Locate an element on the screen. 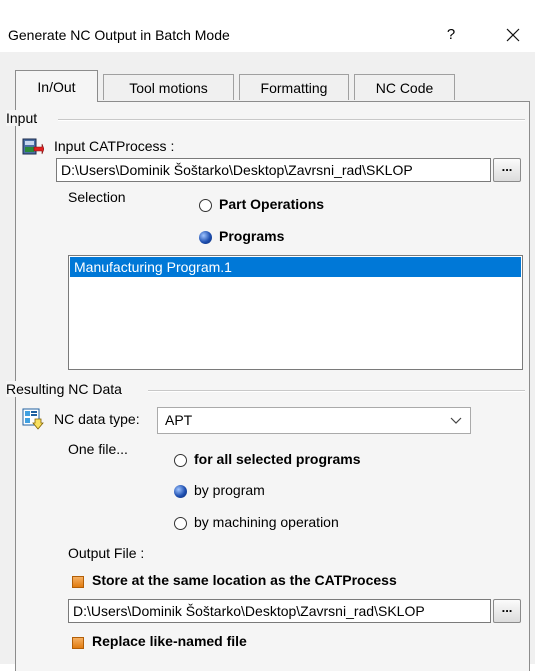  close-icon is located at coordinates (513, 35).